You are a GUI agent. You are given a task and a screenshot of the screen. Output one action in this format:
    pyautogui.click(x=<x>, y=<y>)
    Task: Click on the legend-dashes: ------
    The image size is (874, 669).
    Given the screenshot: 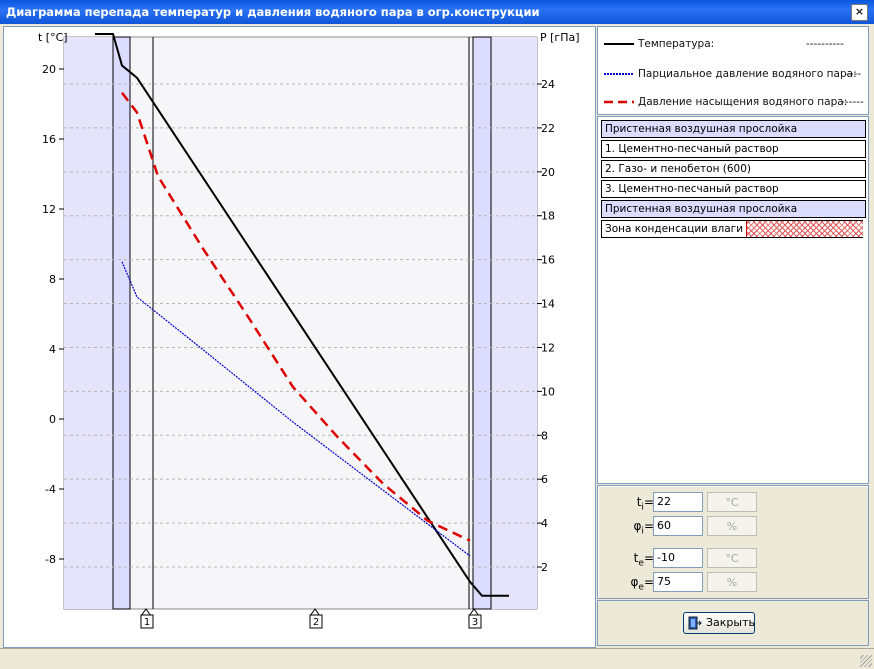 What is the action you would take?
    pyautogui.click(x=852, y=102)
    